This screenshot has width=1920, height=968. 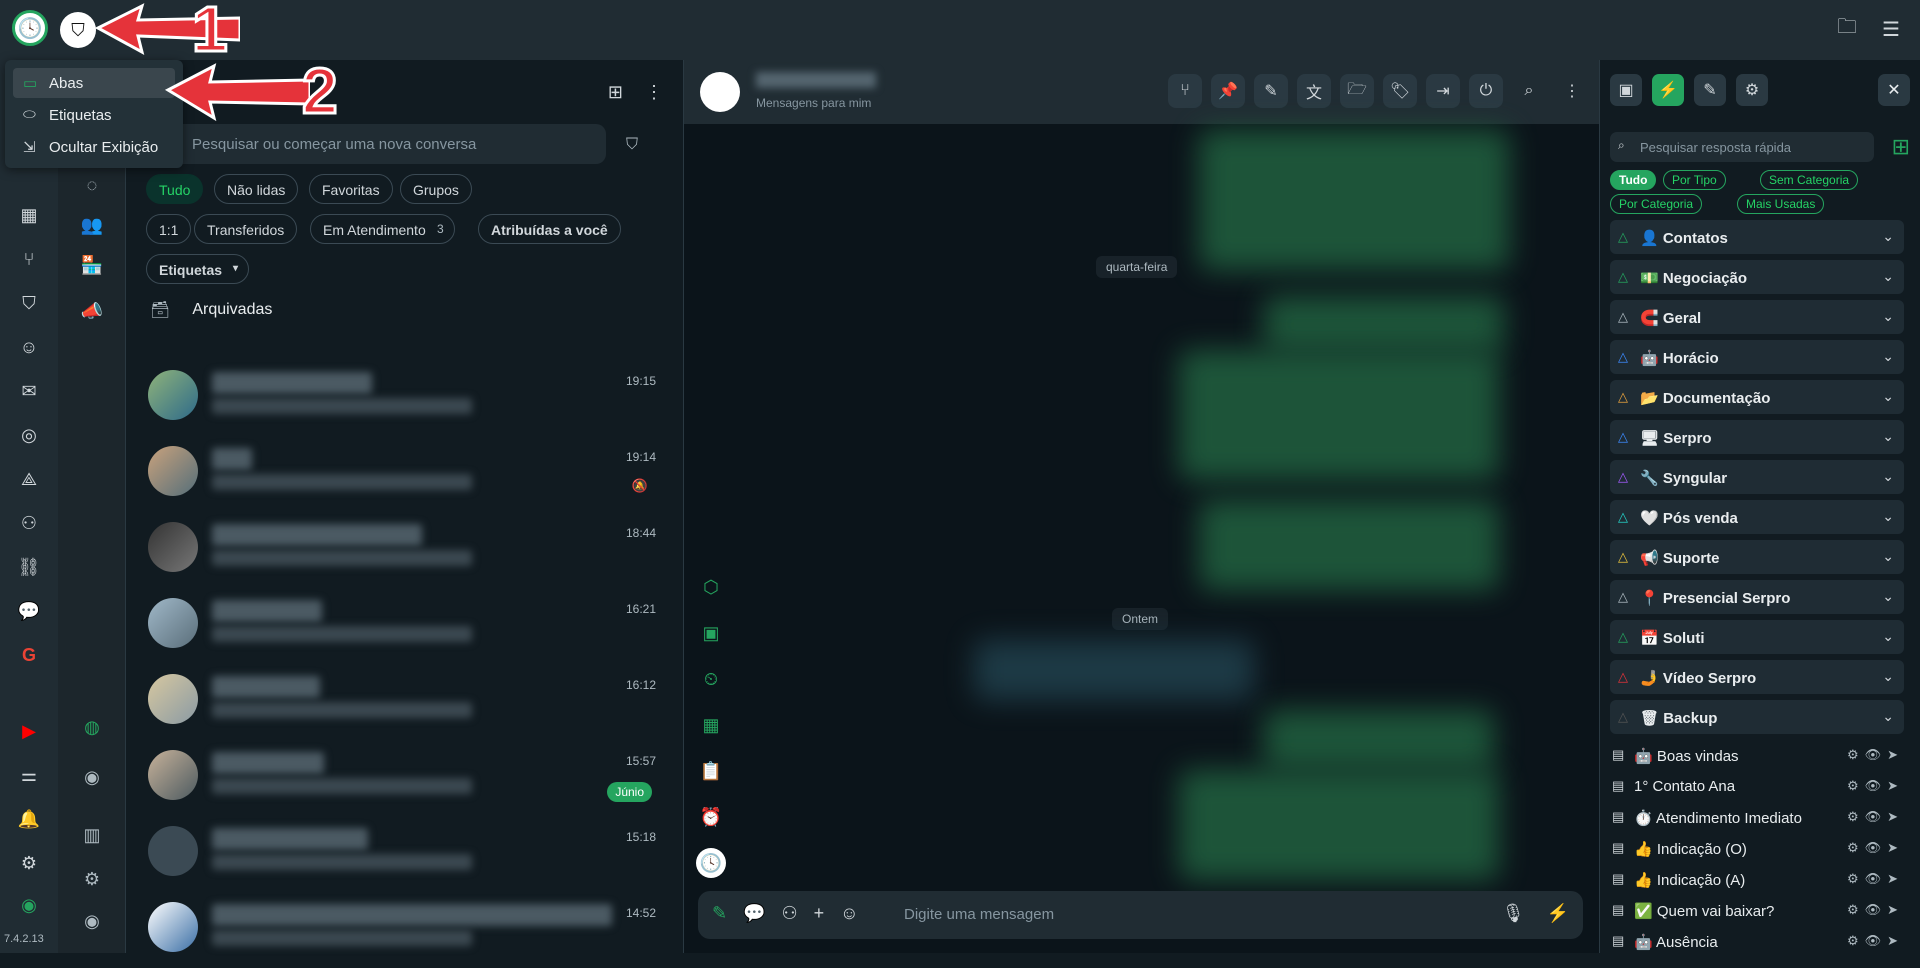 I want to click on power-icon: ⏻, so click(x=1486, y=91).